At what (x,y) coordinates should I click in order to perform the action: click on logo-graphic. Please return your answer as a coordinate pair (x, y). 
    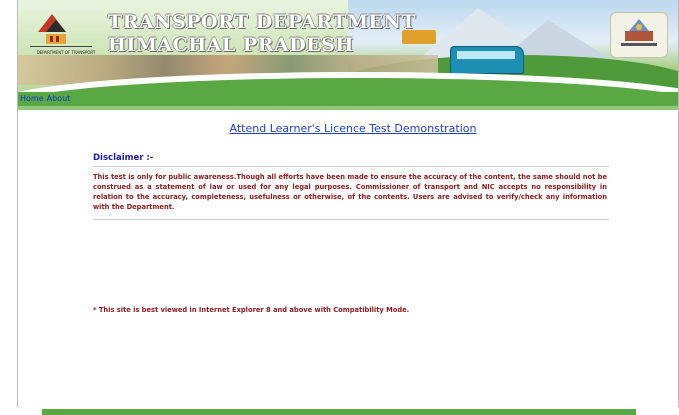
    Looking at the image, I should click on (61, 30).